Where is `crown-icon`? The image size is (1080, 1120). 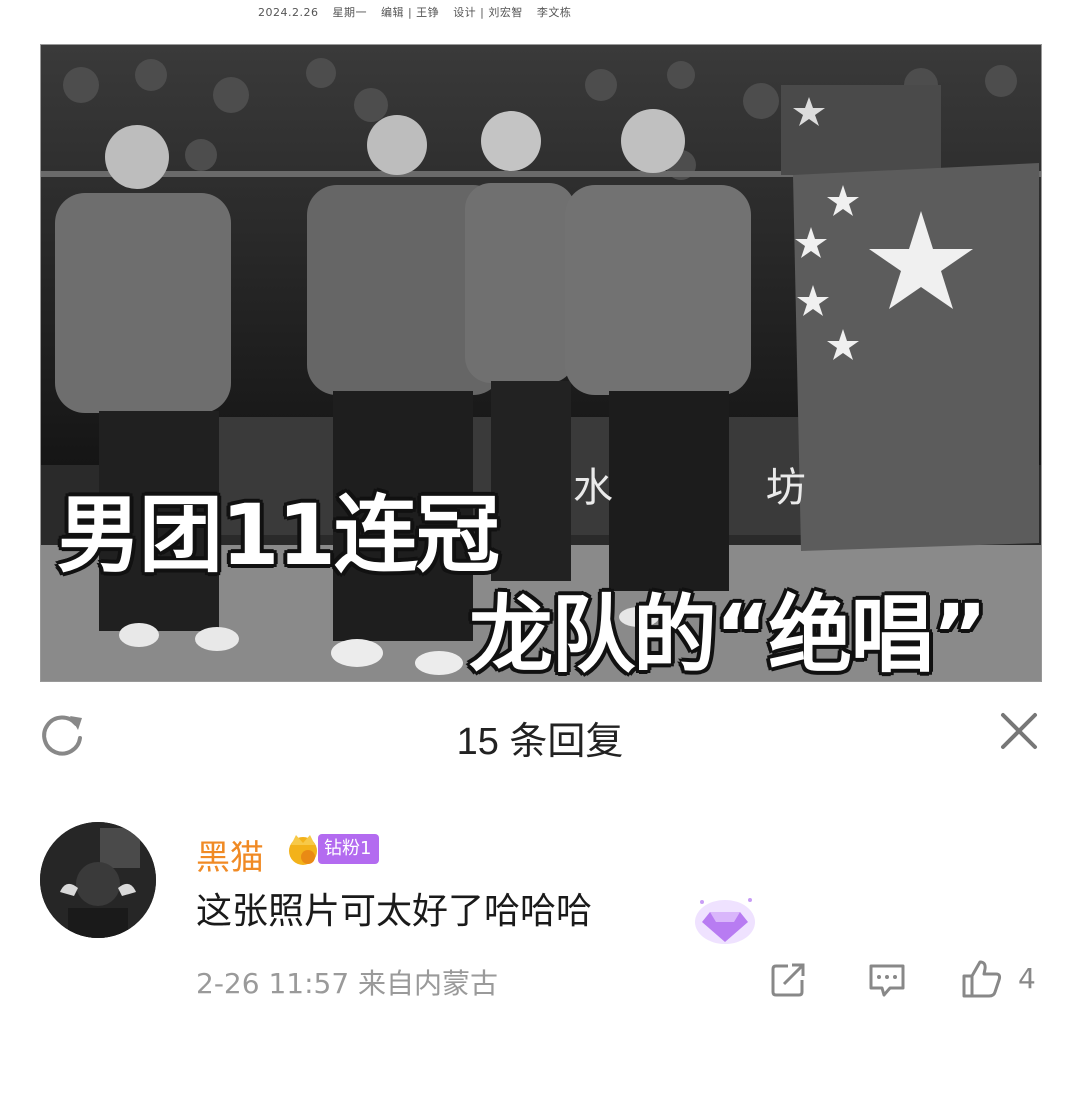
crown-icon is located at coordinates (303, 850).